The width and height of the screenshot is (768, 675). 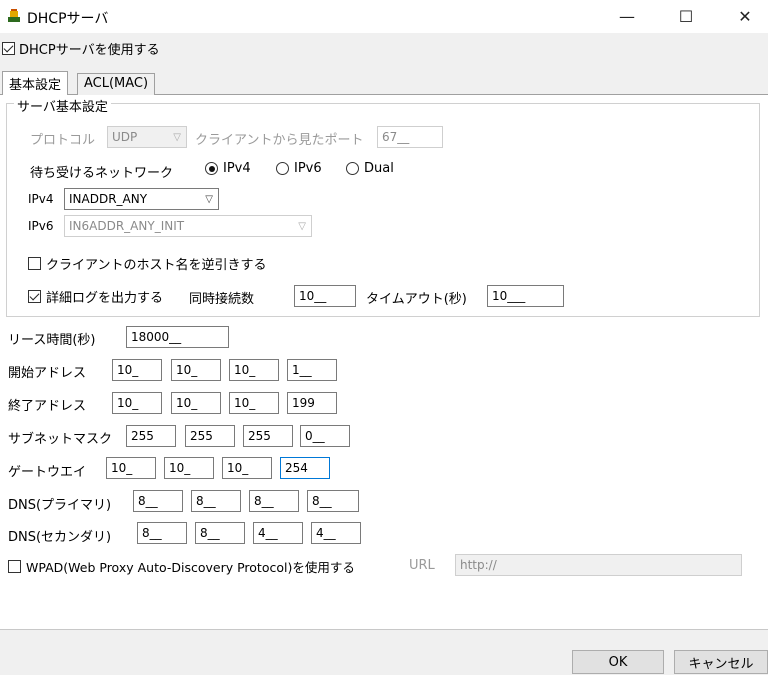 I want to click on start-address-octet-4: 1__, so click(x=312, y=370).